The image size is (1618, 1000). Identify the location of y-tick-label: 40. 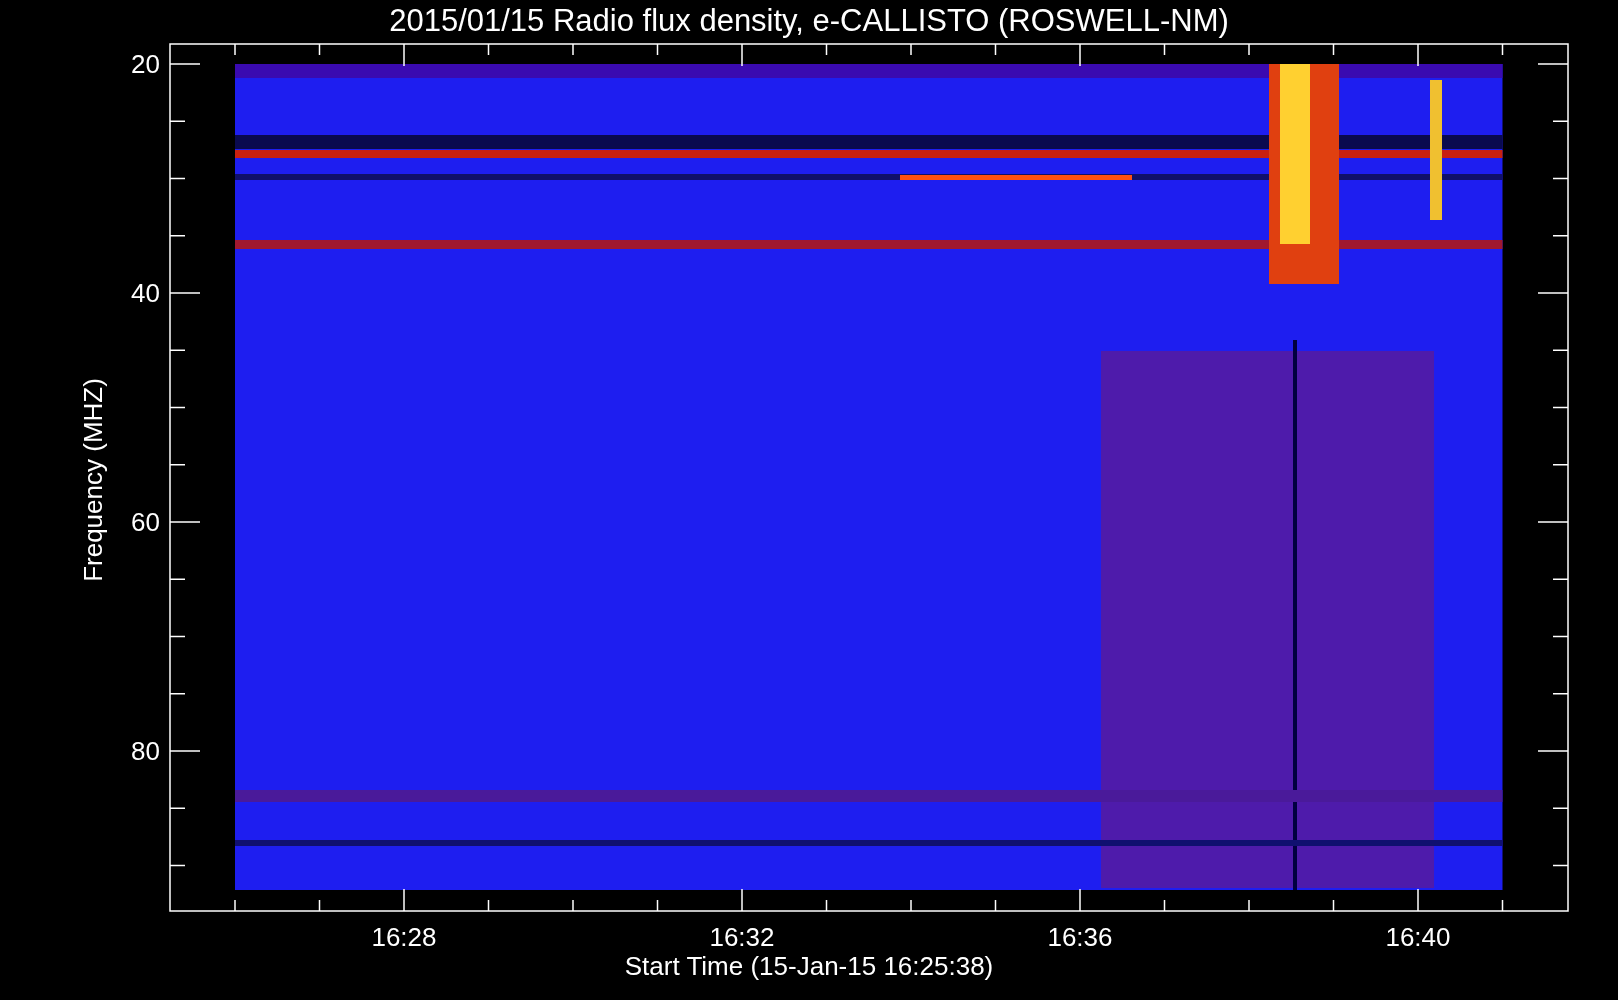
(145, 293).